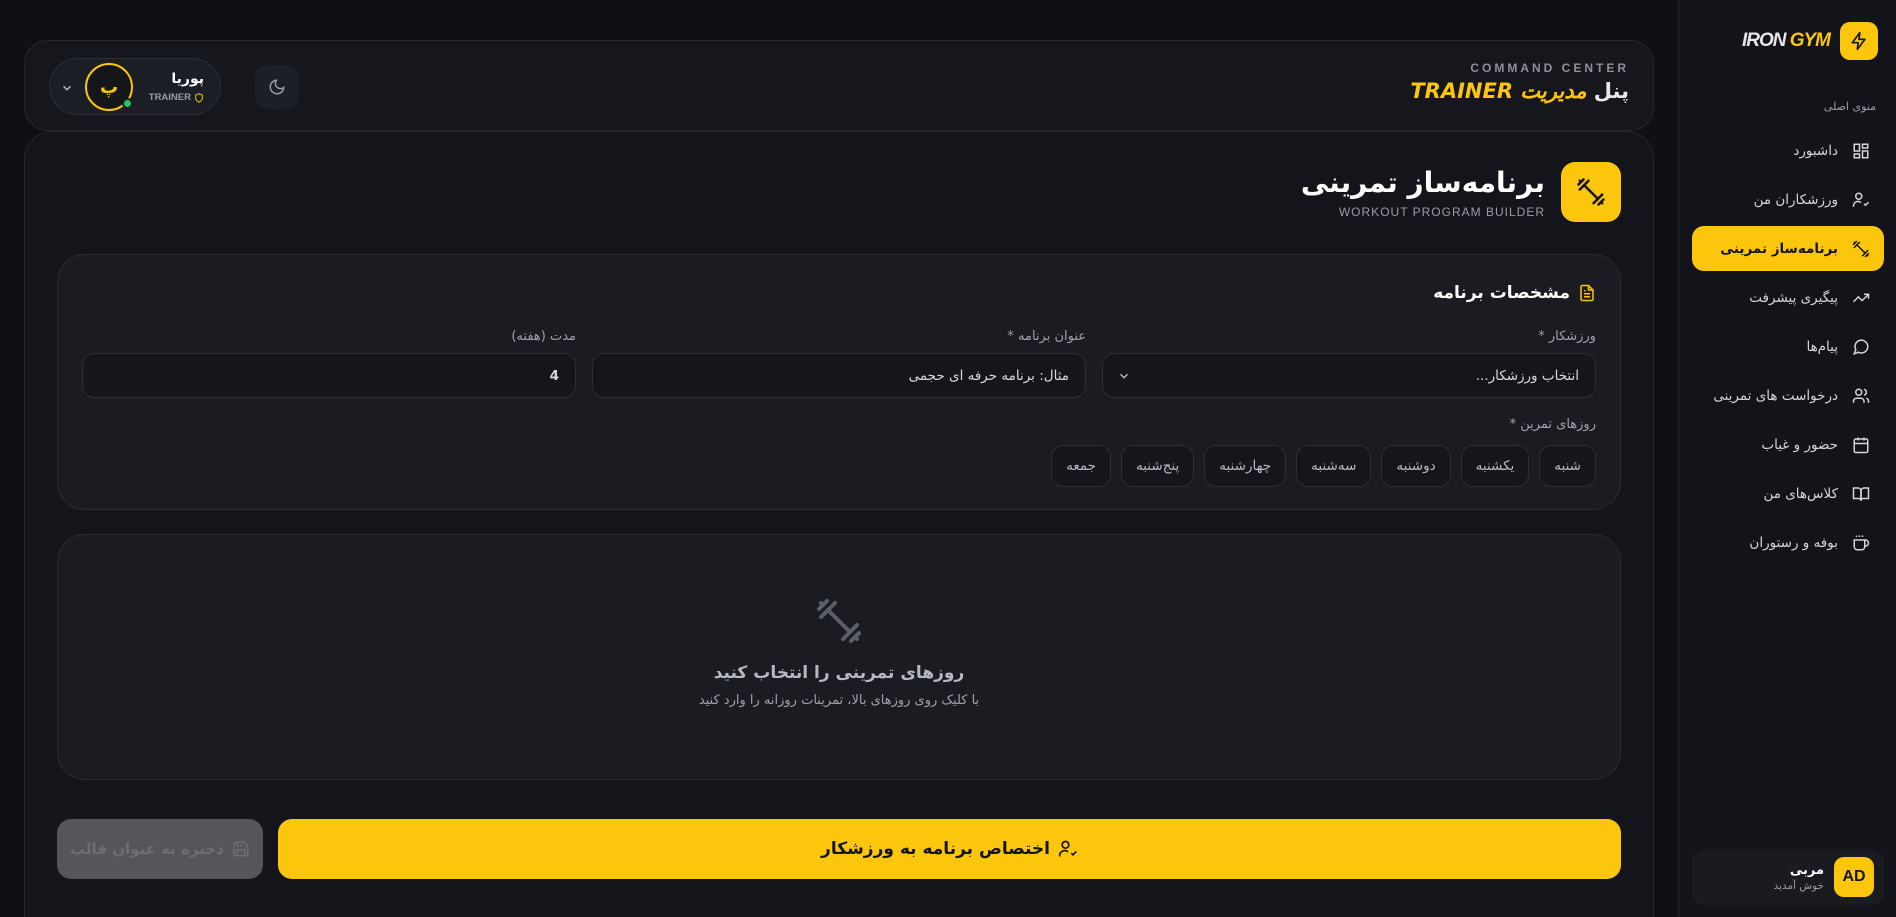 The height and width of the screenshot is (917, 1896). I want to click on moon-icon, so click(277, 87).